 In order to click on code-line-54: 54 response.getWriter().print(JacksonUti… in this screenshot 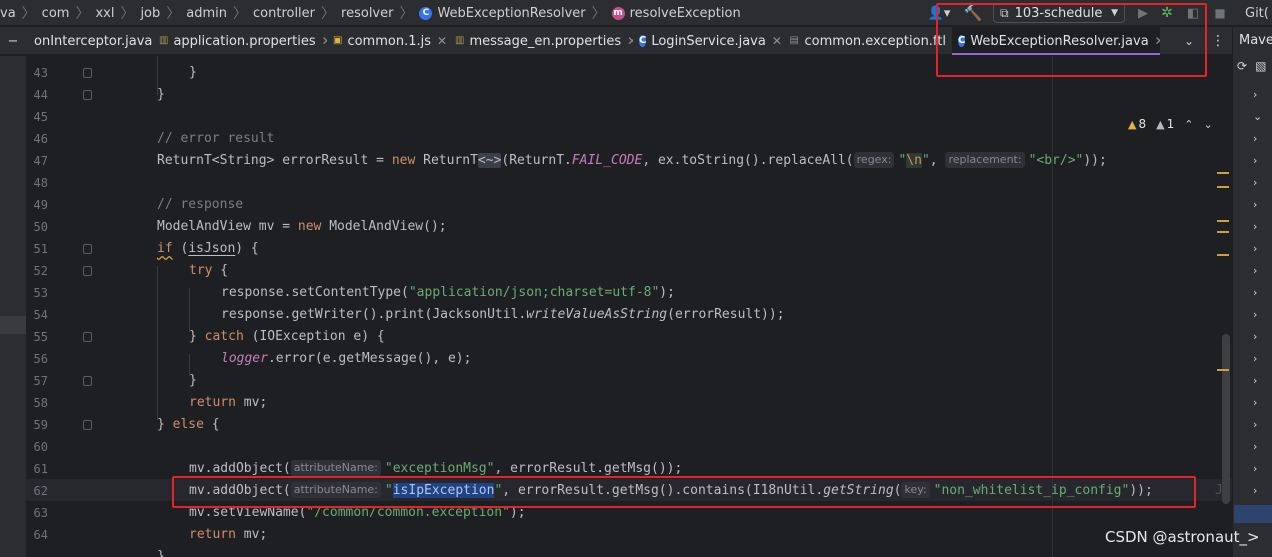, I will do `click(629, 315)`.